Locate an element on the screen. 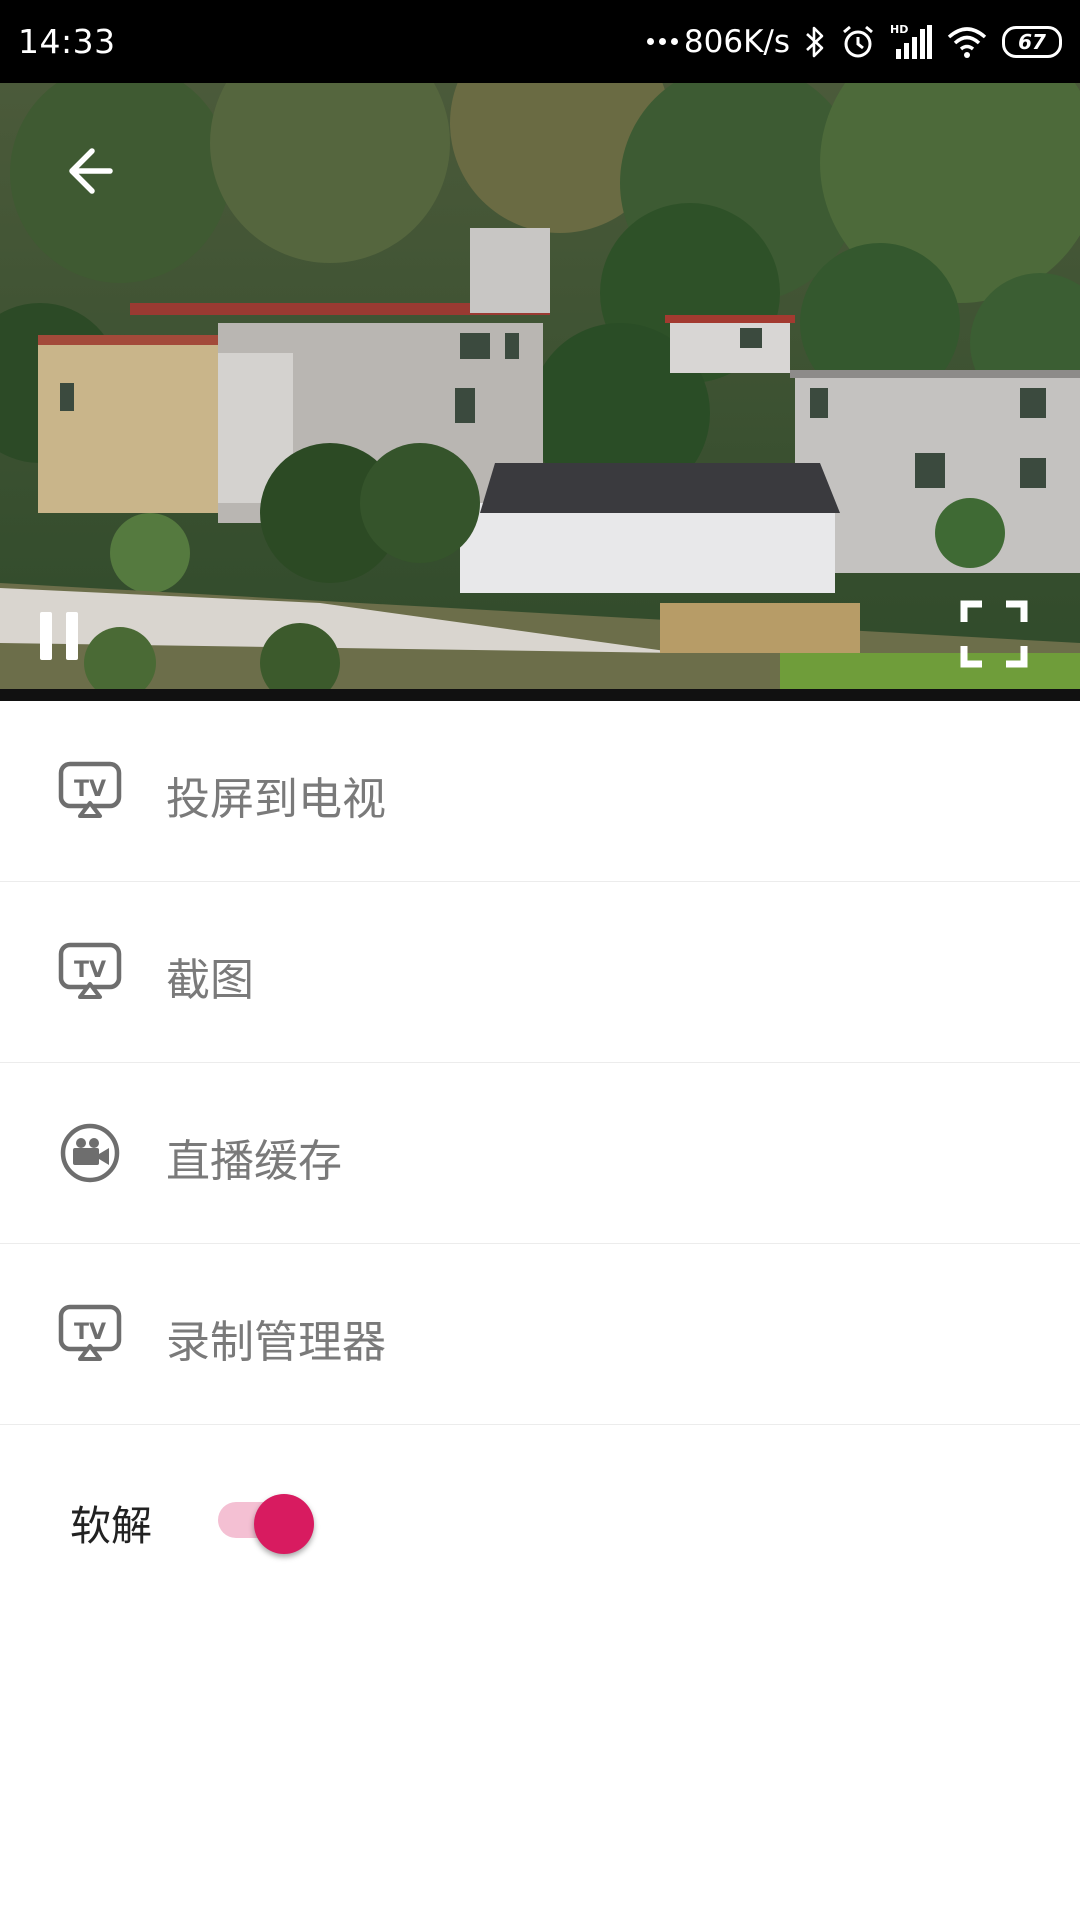 The width and height of the screenshot is (1080, 1920). soft-decode-label: 软解 is located at coordinates (111, 1526).